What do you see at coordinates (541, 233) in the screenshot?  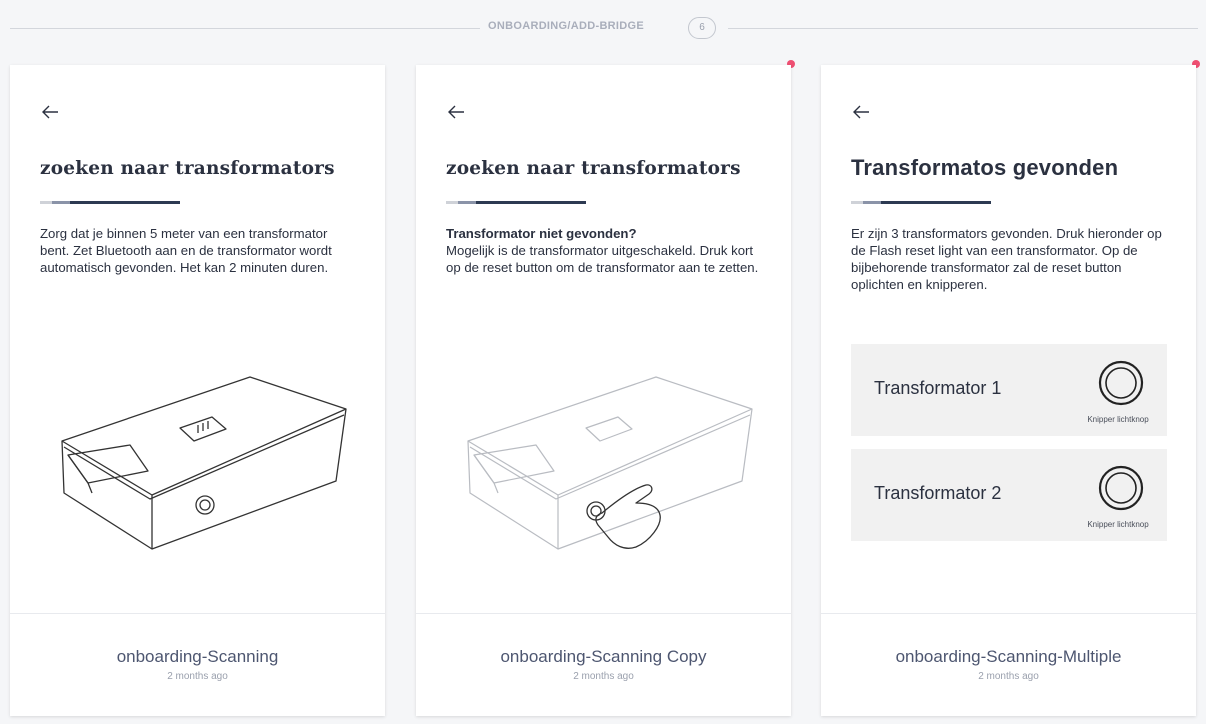 I see `body-heading: Transformator niet gevonden?` at bounding box center [541, 233].